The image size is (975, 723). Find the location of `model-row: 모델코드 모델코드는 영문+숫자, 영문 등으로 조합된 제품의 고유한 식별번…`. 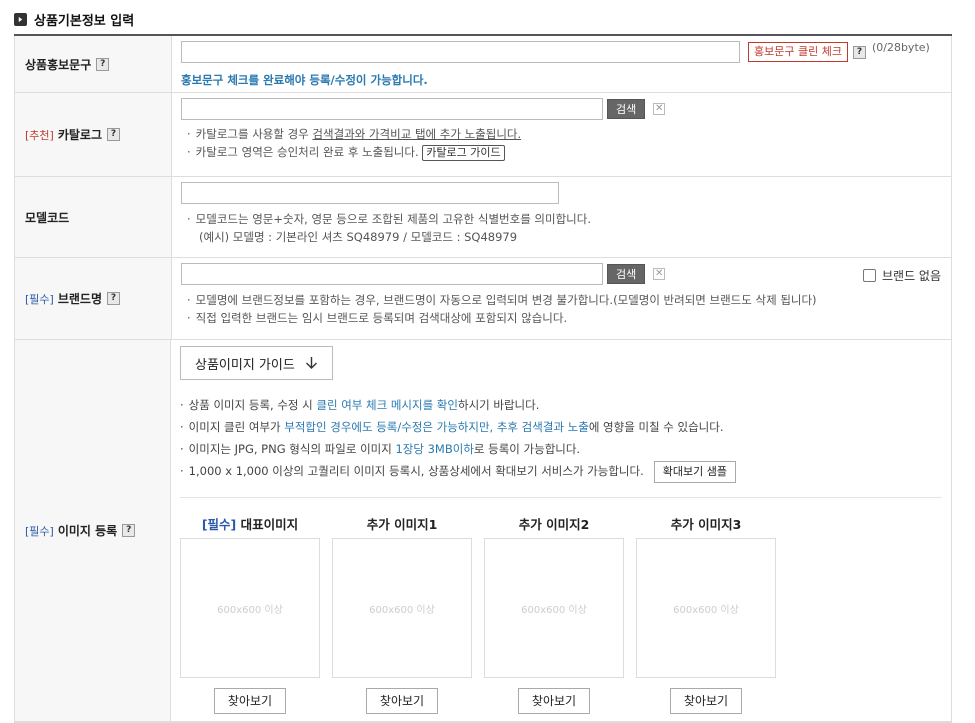

model-row: 모델코드 모델코드는 영문+숫자, 영문 등으로 조합된 제품의 고유한 식별번… is located at coordinates (483, 217).